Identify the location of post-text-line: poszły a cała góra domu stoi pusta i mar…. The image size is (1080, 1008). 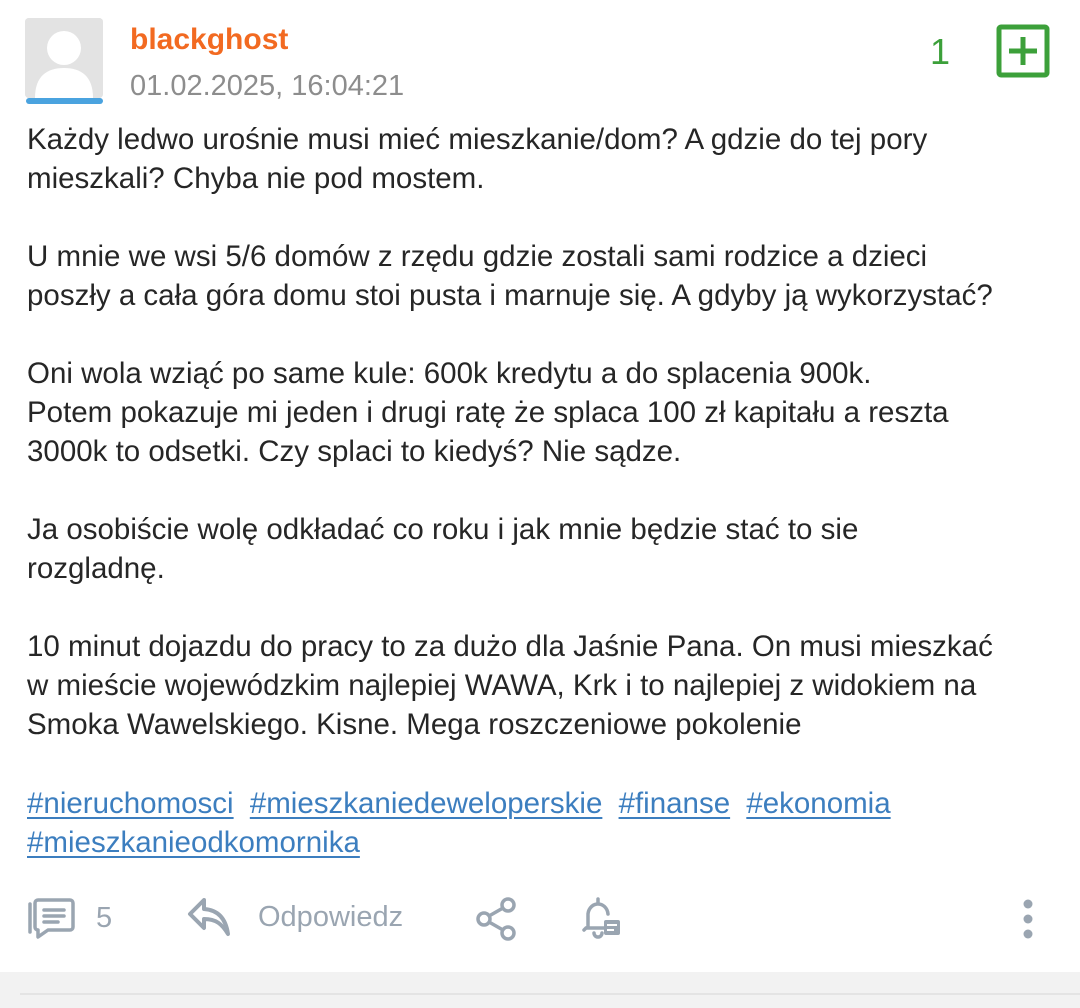
(510, 295).